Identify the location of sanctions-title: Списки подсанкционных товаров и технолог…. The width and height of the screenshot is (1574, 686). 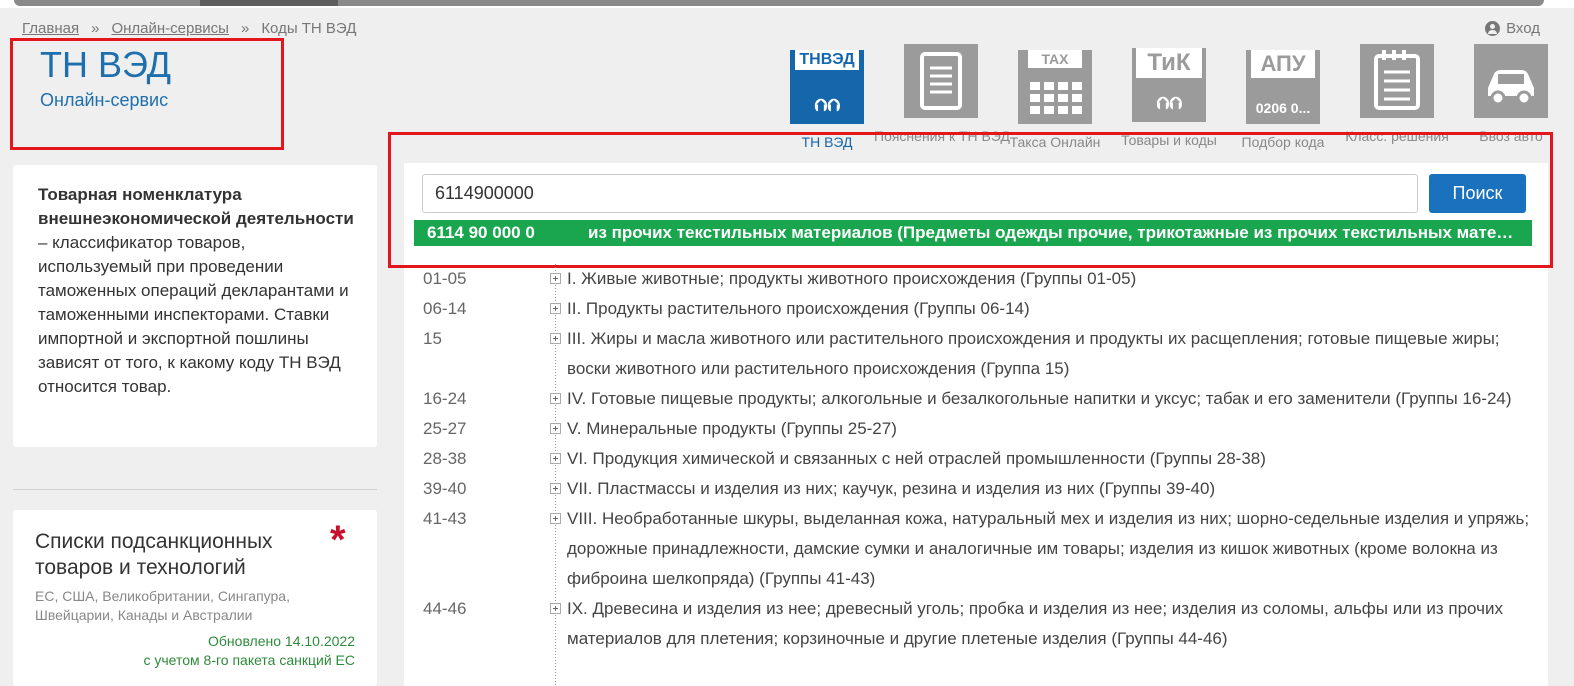
(180, 555).